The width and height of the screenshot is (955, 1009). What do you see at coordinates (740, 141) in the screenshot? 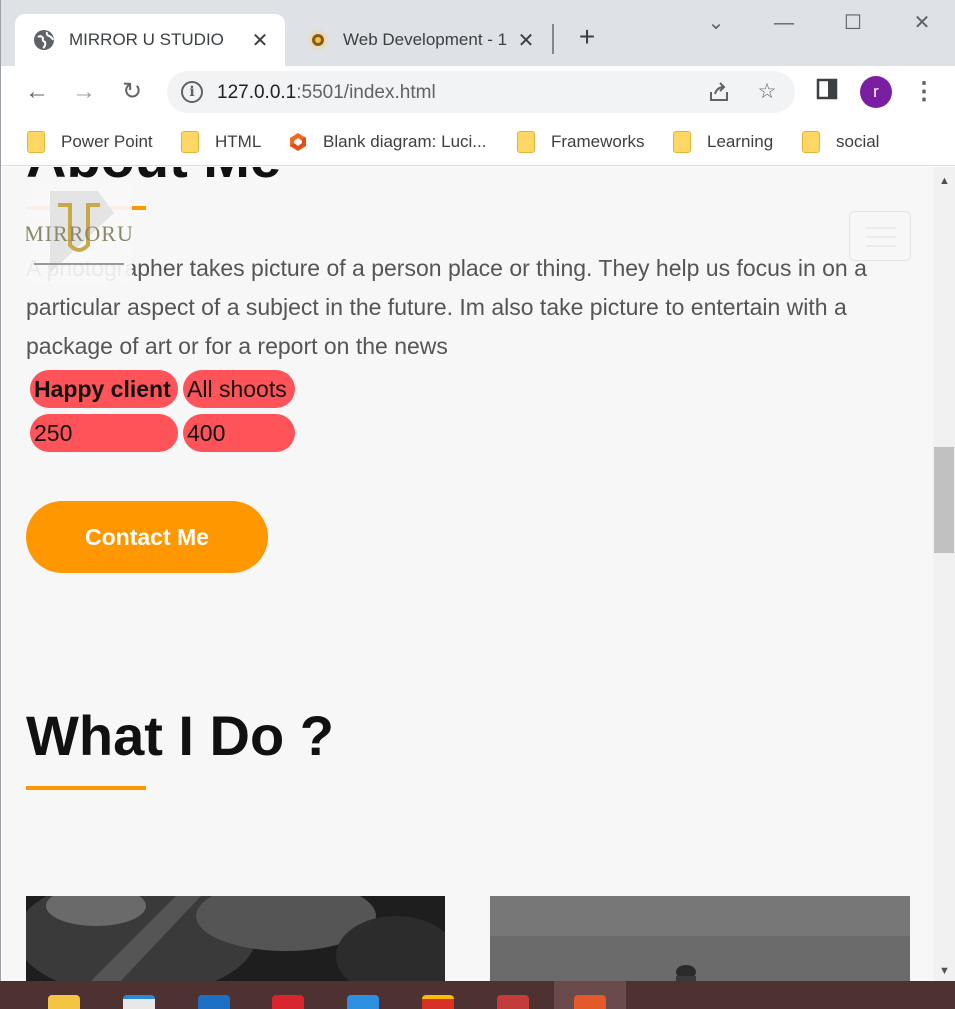
I see `bookmark-label: Learning` at bounding box center [740, 141].